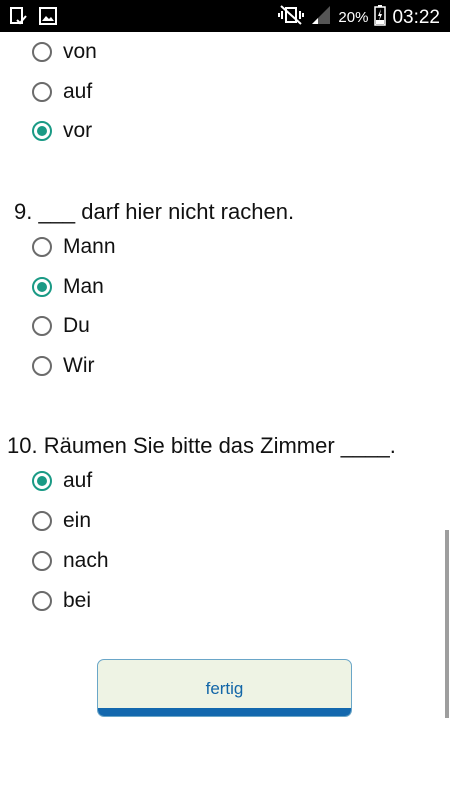  Describe the element at coordinates (225, 16) in the screenshot. I see `status-bar: 20% 03:22` at that location.